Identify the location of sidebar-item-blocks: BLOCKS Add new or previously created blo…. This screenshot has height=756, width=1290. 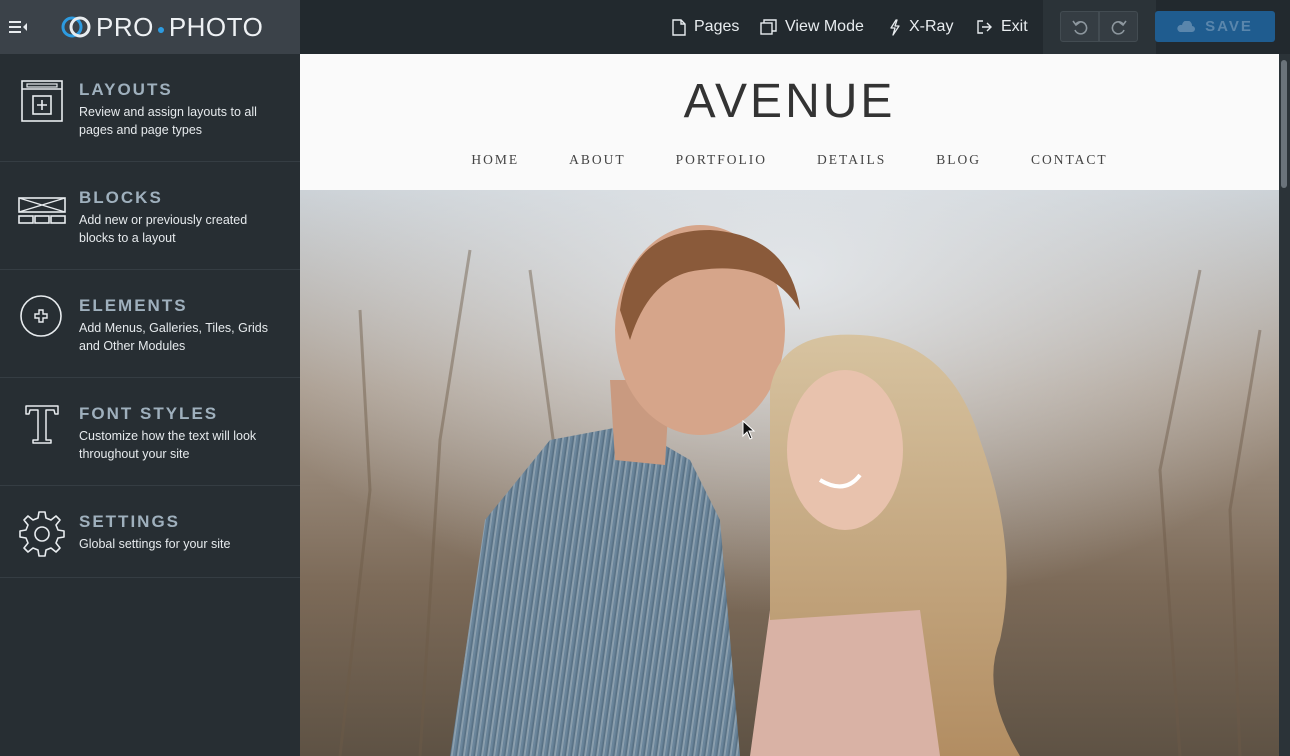
(150, 216).